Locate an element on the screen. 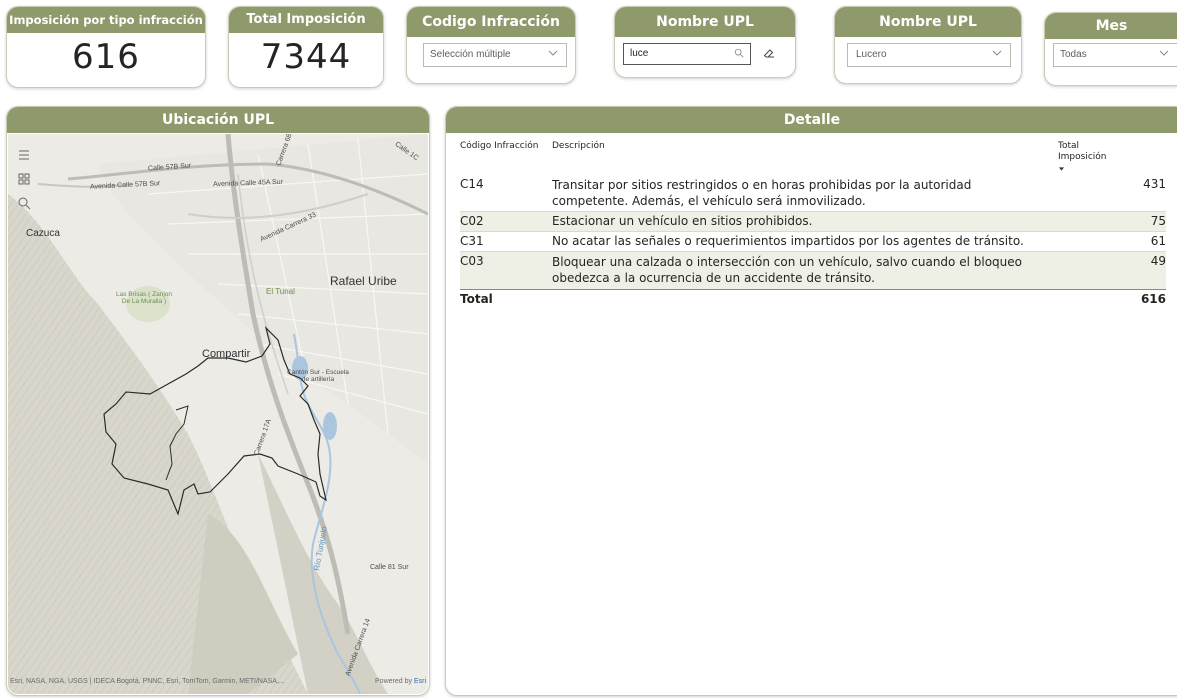 The image size is (1177, 698). slicer-codigo: Codigo Infracción Selección múltiple is located at coordinates (491, 45).